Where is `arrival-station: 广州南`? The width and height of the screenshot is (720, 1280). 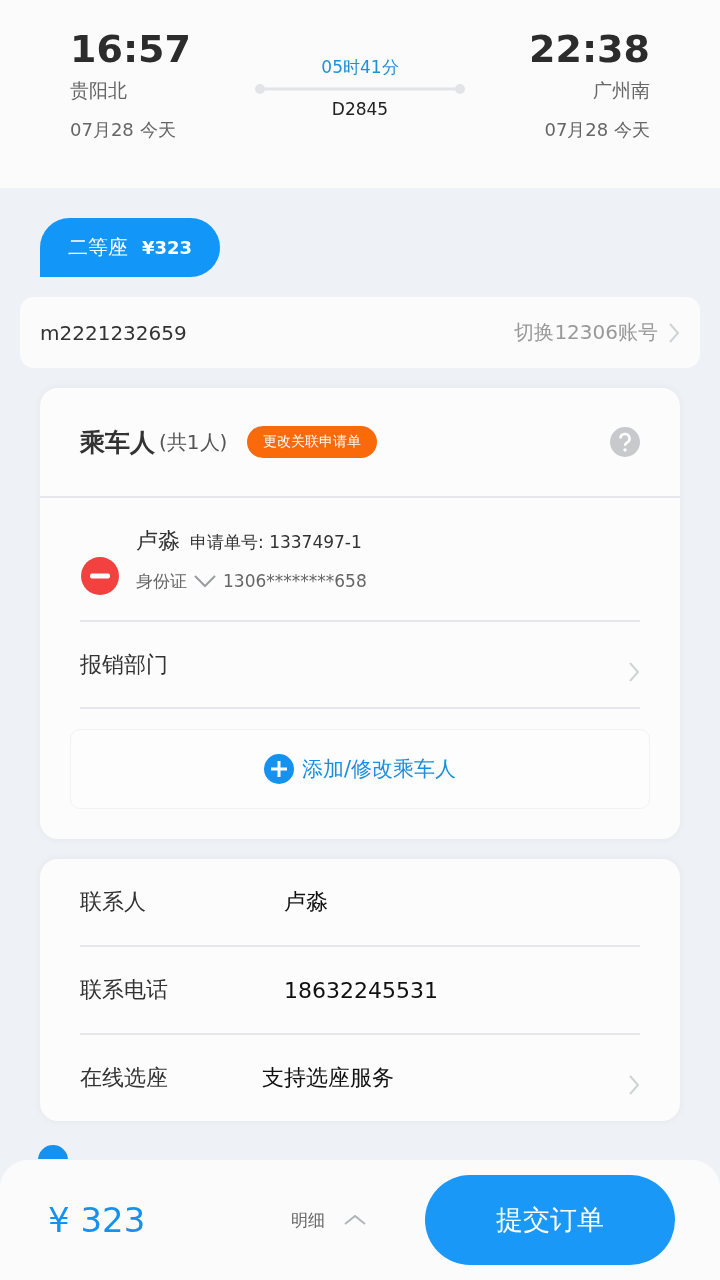
arrival-station: 广州南 is located at coordinates (621, 90).